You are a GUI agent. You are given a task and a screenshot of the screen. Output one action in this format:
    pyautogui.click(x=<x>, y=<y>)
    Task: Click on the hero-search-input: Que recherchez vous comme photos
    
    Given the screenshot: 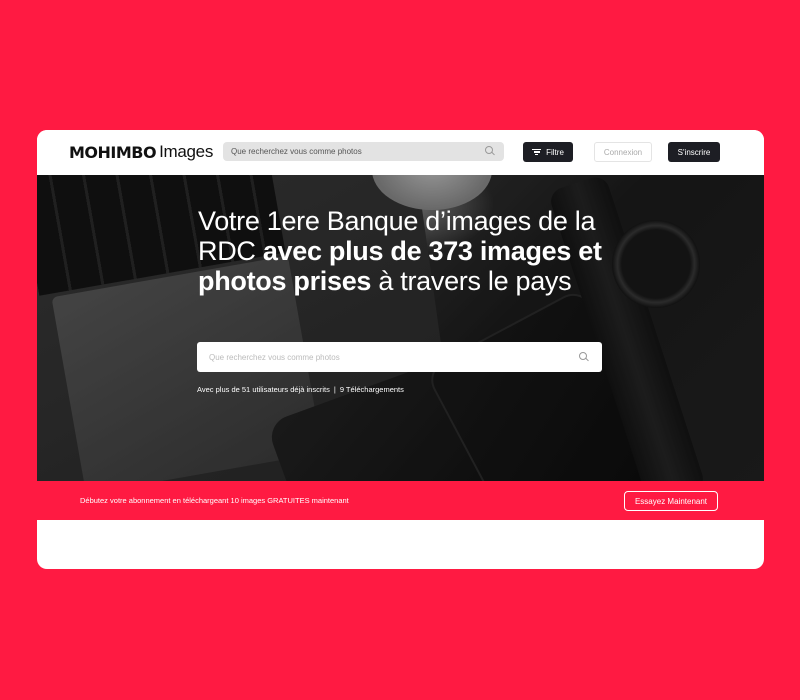 What is the action you would take?
    pyautogui.click(x=399, y=357)
    